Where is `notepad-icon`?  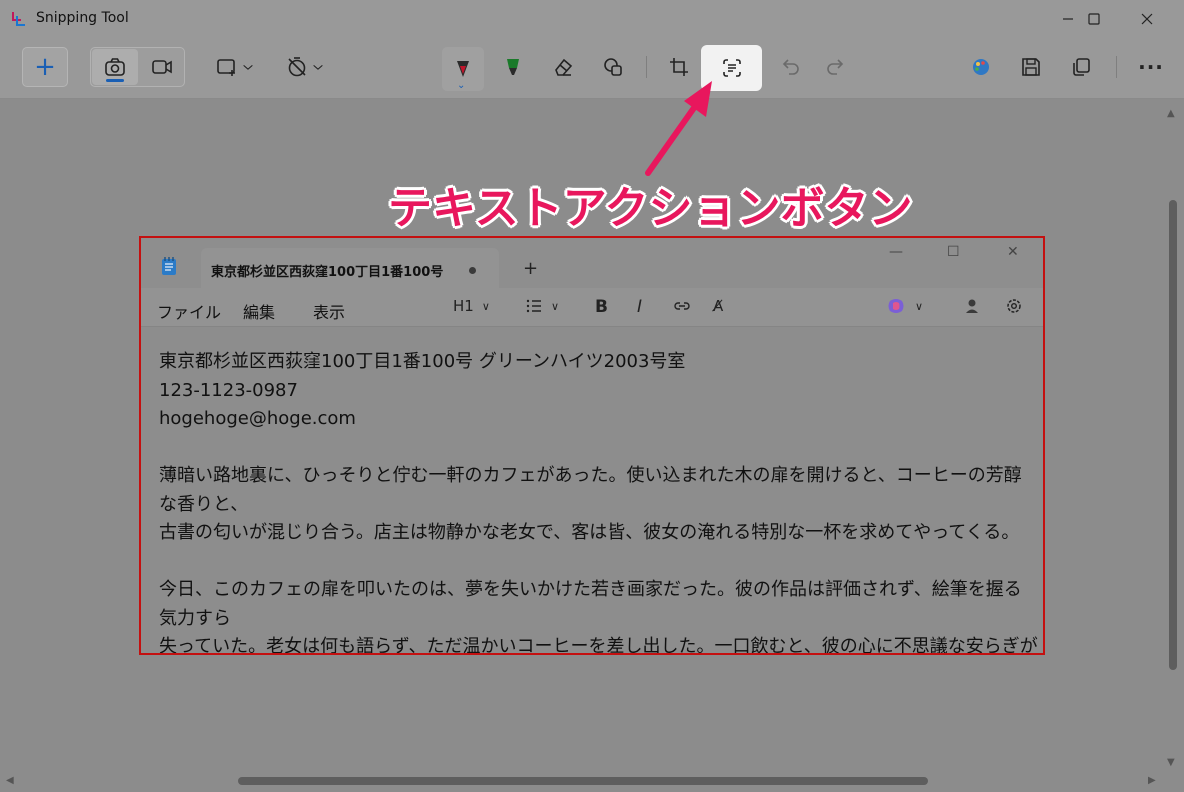
notepad-icon is located at coordinates (169, 266).